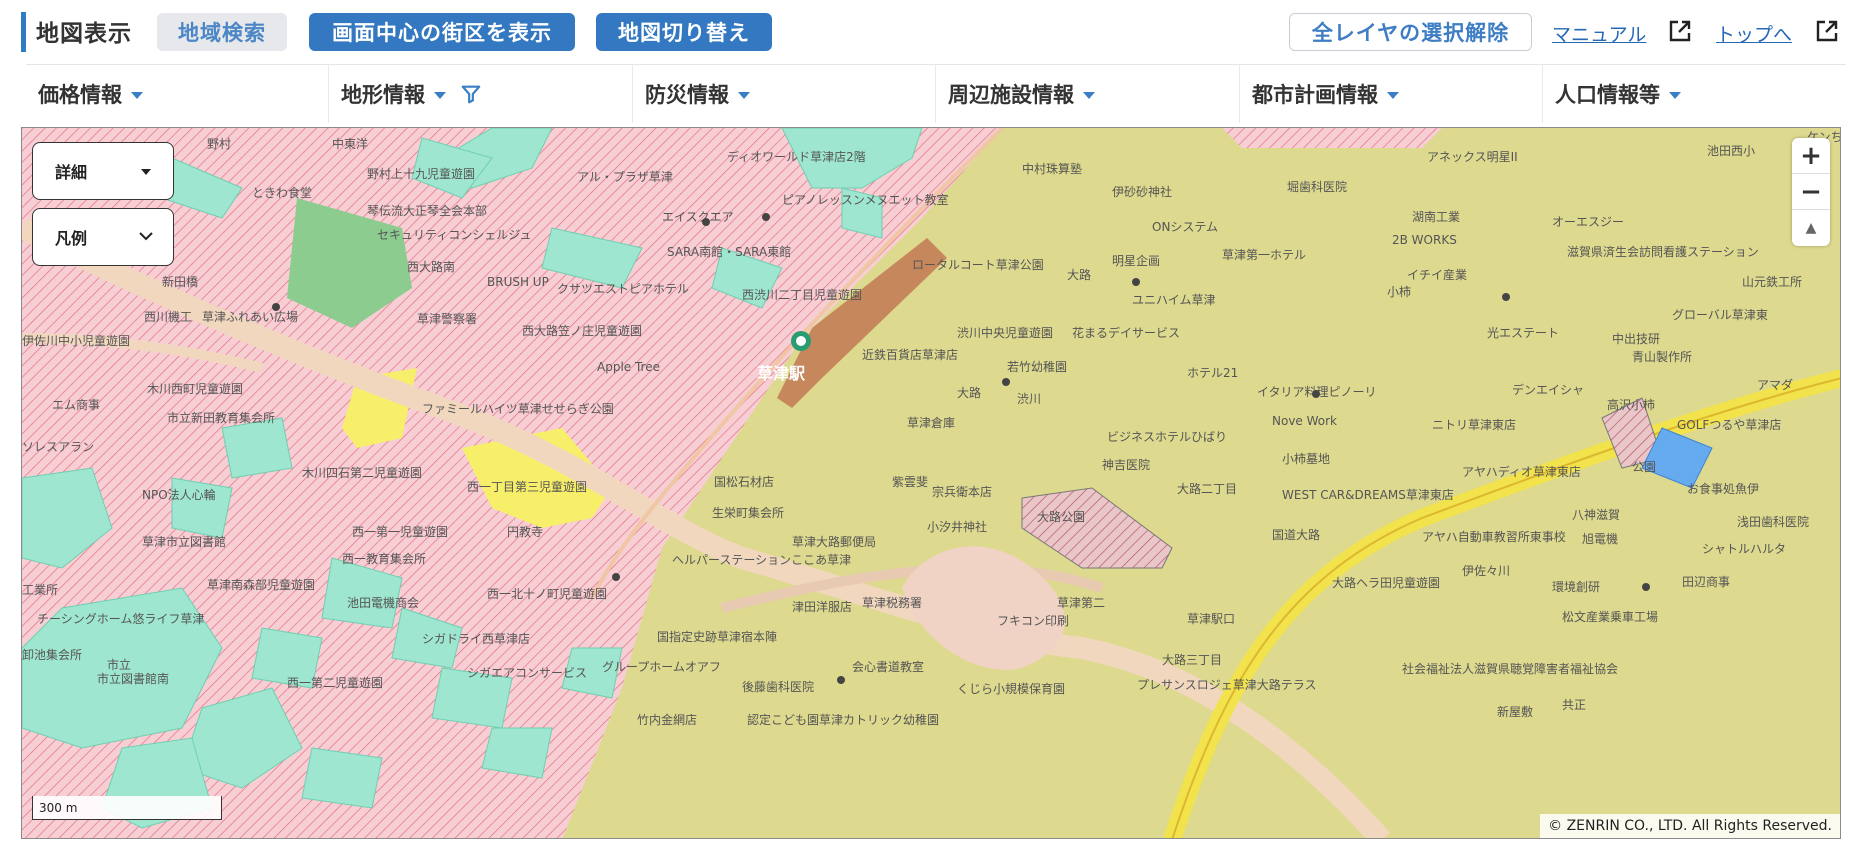 This screenshot has width=1853, height=848. I want to click on map-label: イチイ産業, so click(1437, 275).